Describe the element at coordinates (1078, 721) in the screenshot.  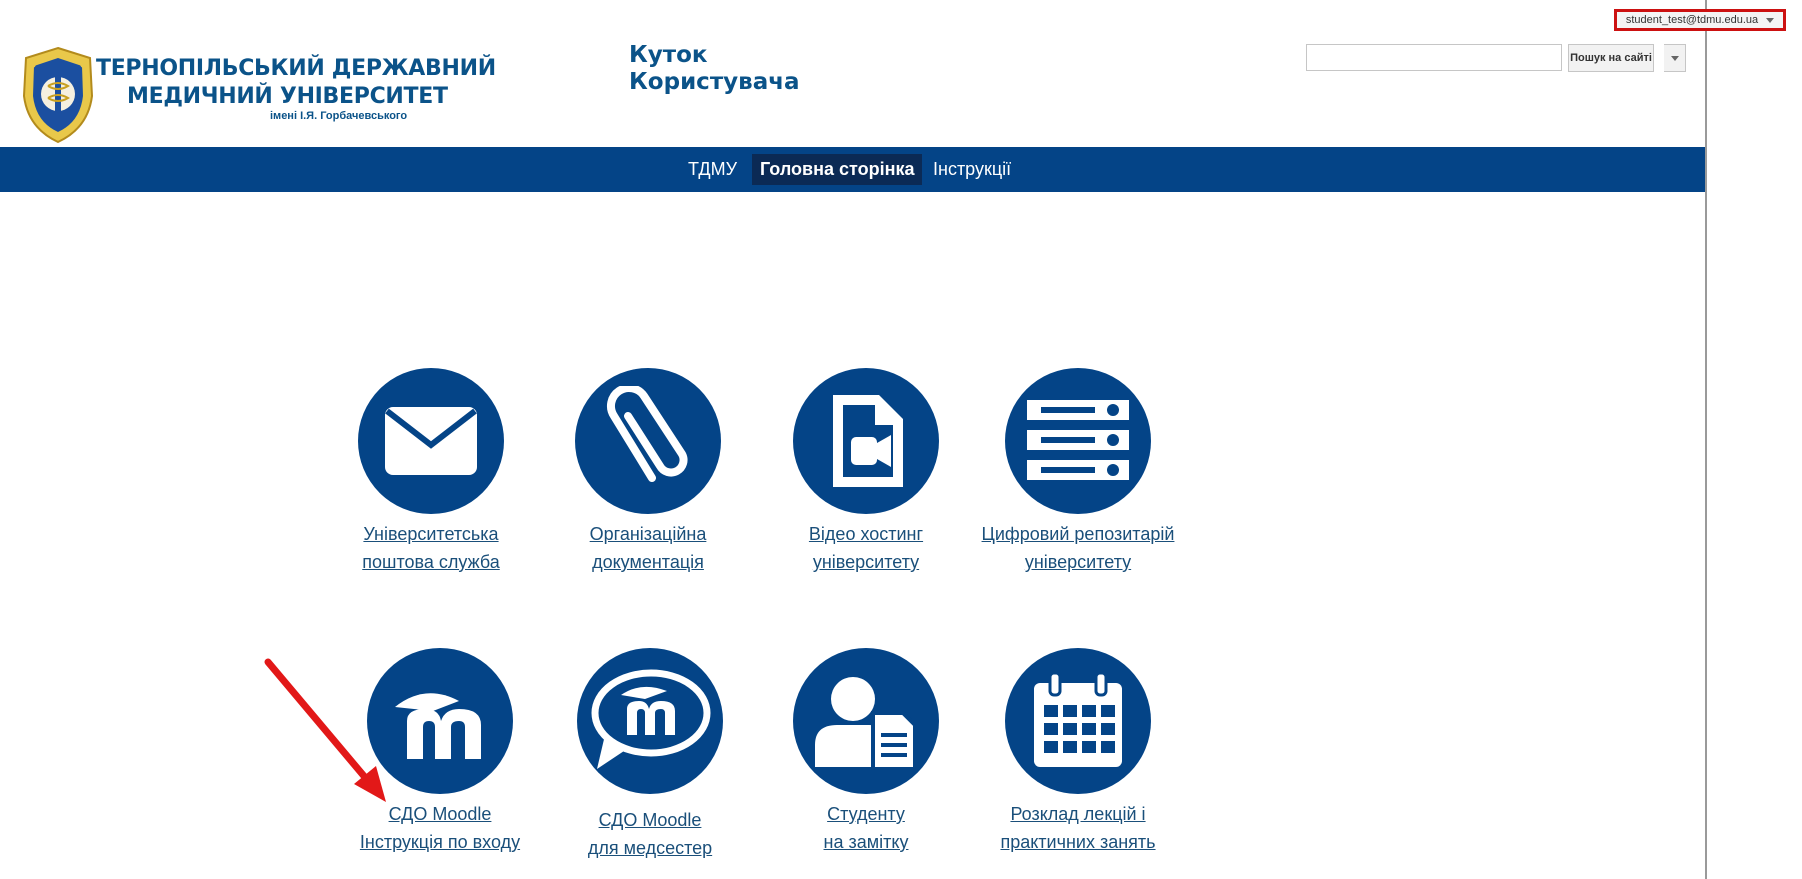
I see `calendar-icon` at that location.